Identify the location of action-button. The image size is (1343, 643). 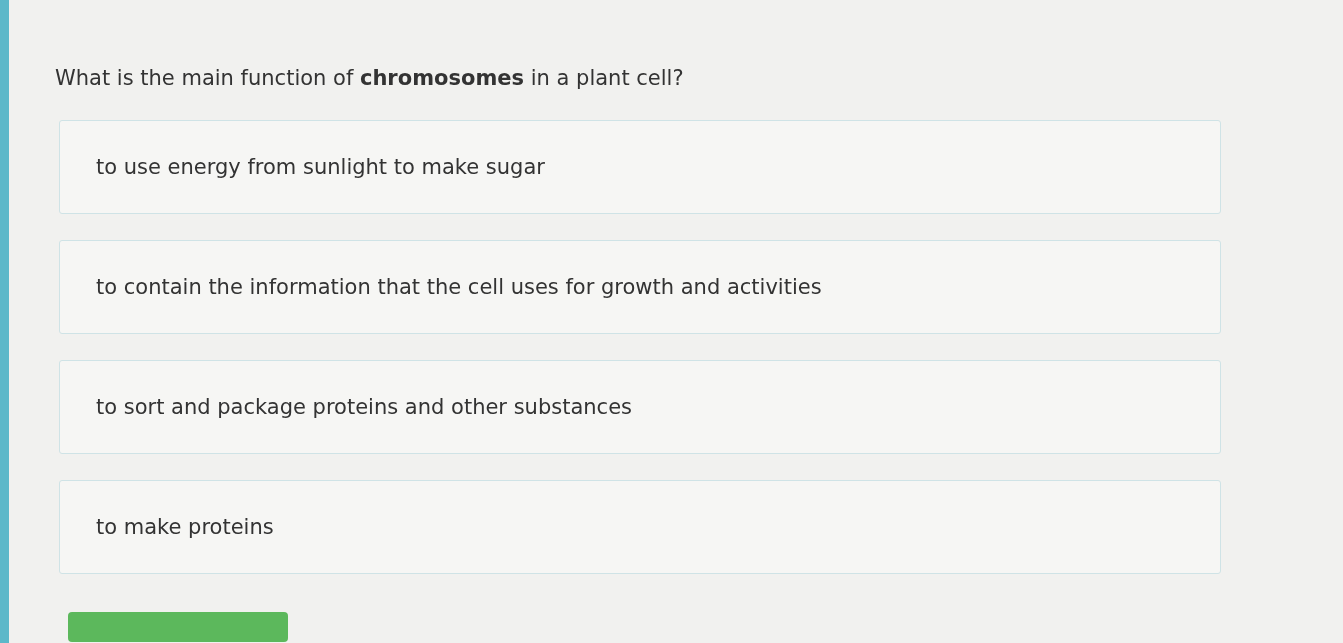
(178, 627).